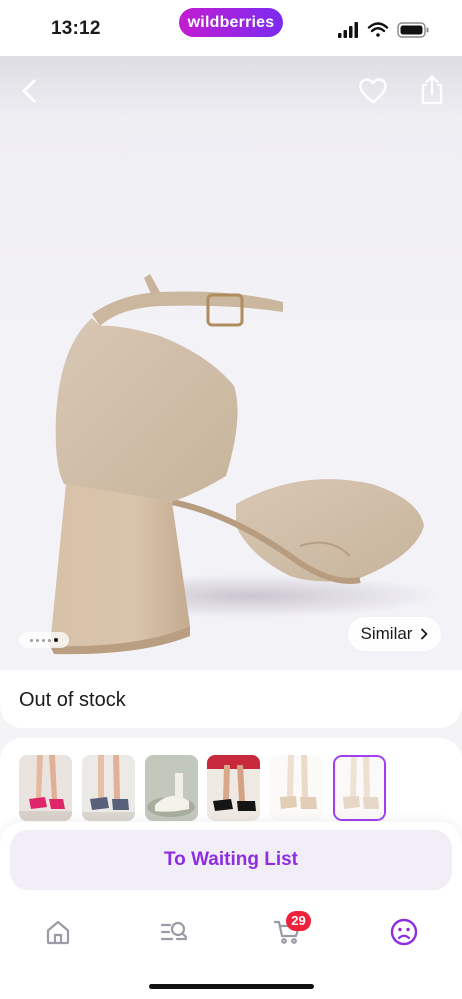 The image size is (462, 999). I want to click on stock-status: Out of stock, so click(72, 700).